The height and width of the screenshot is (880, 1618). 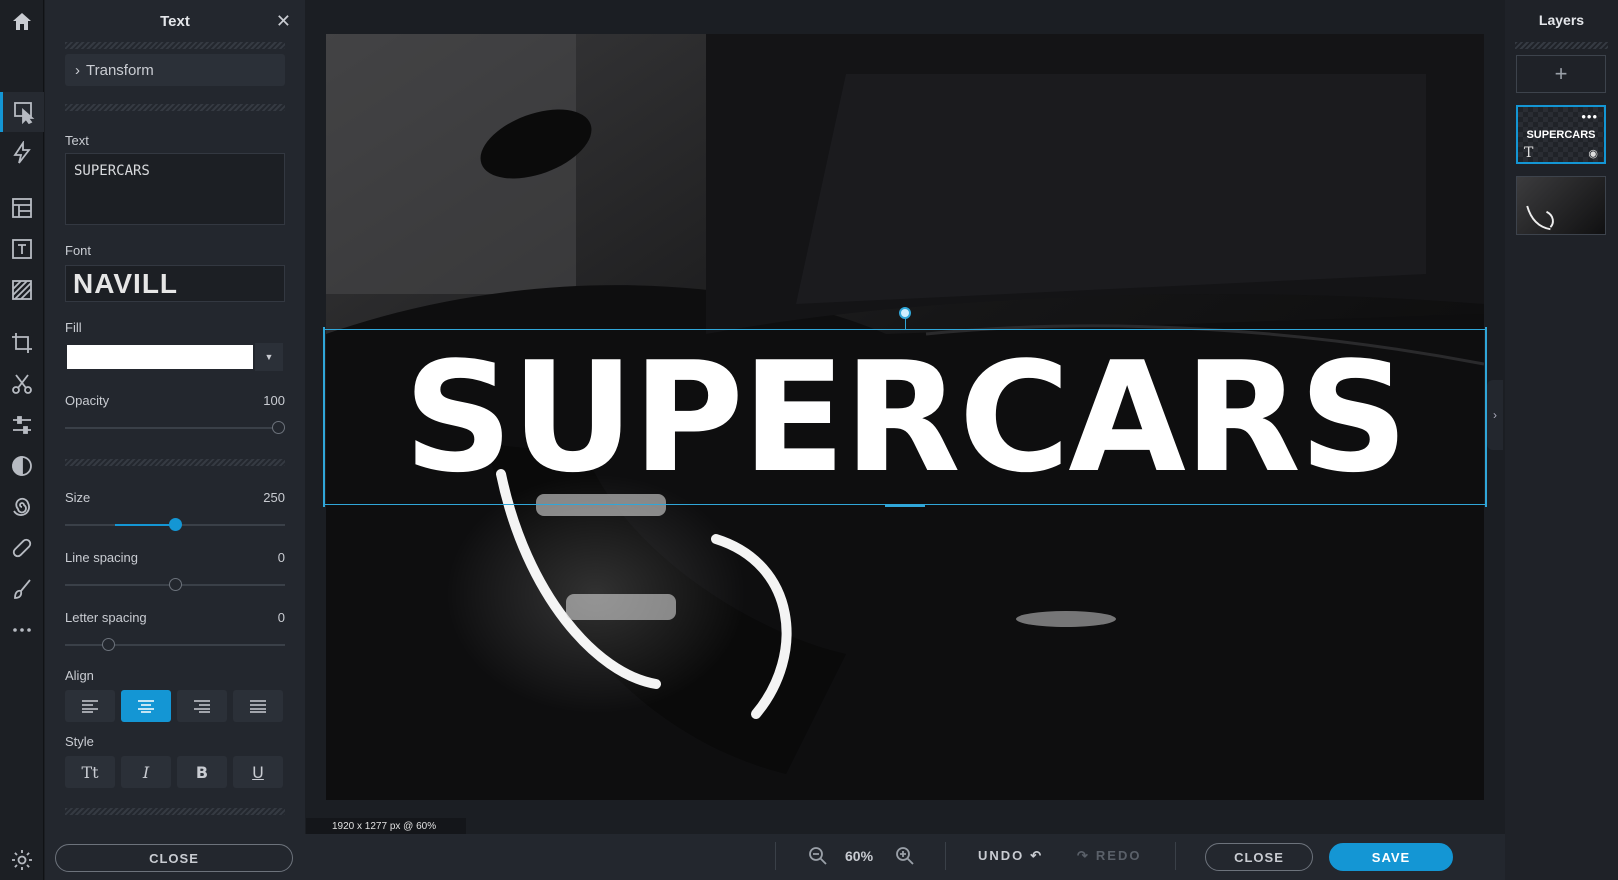 I want to click on save-button: SAVE, so click(x=1391, y=857).